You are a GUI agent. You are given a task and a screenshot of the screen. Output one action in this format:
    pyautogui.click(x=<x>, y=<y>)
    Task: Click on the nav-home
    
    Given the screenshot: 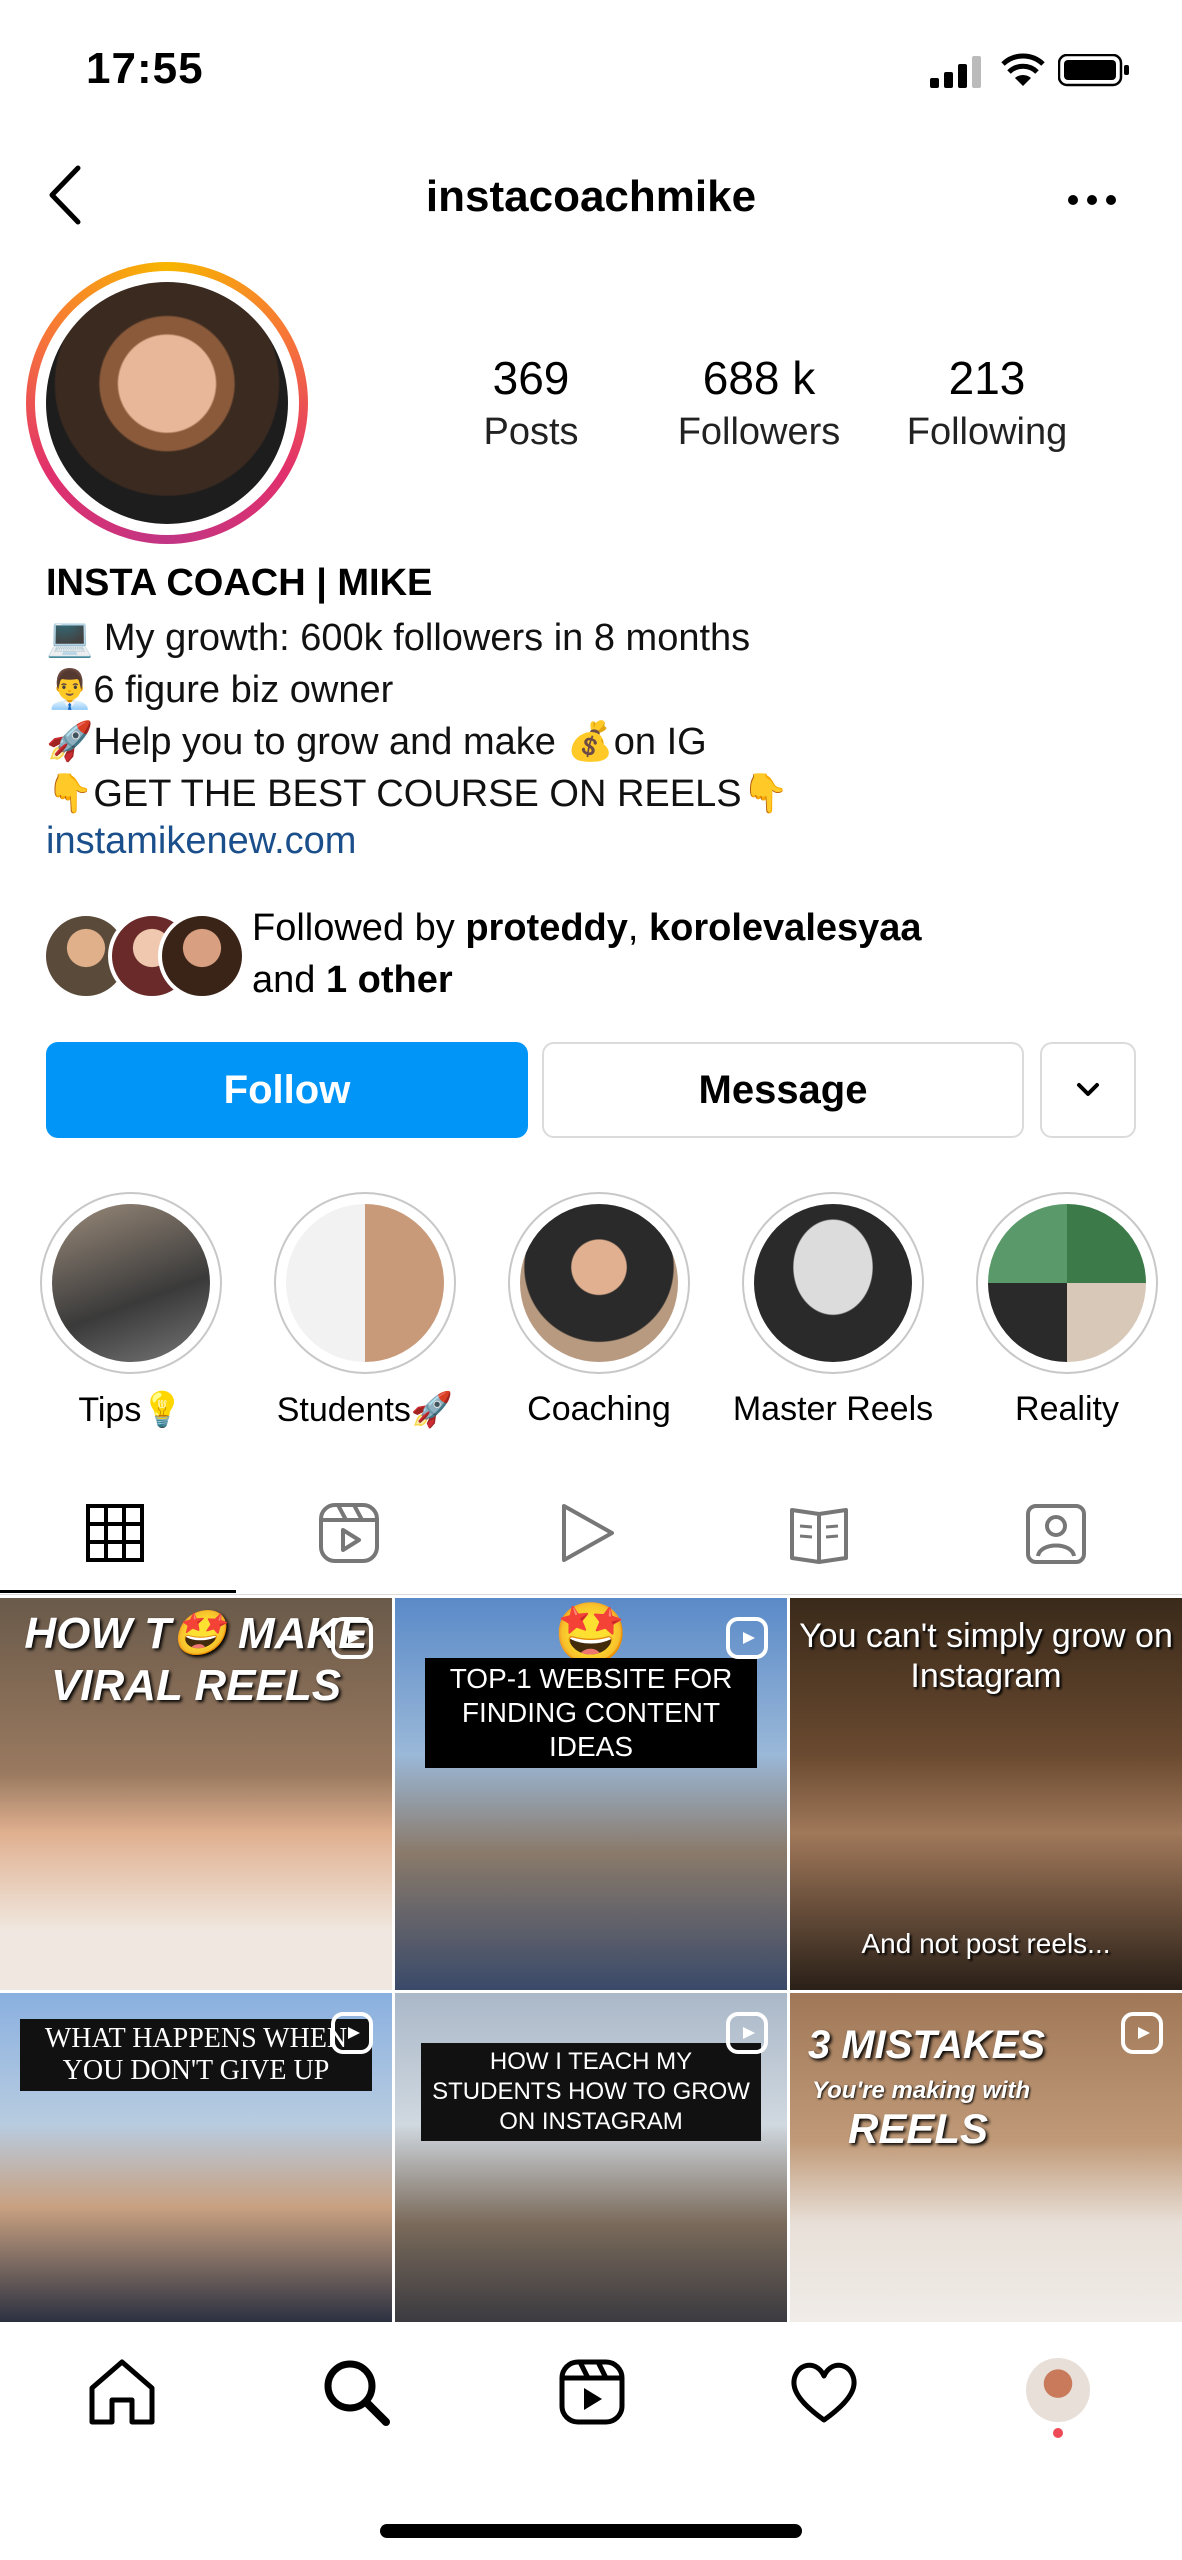 What is the action you would take?
    pyautogui.click(x=122, y=2392)
    